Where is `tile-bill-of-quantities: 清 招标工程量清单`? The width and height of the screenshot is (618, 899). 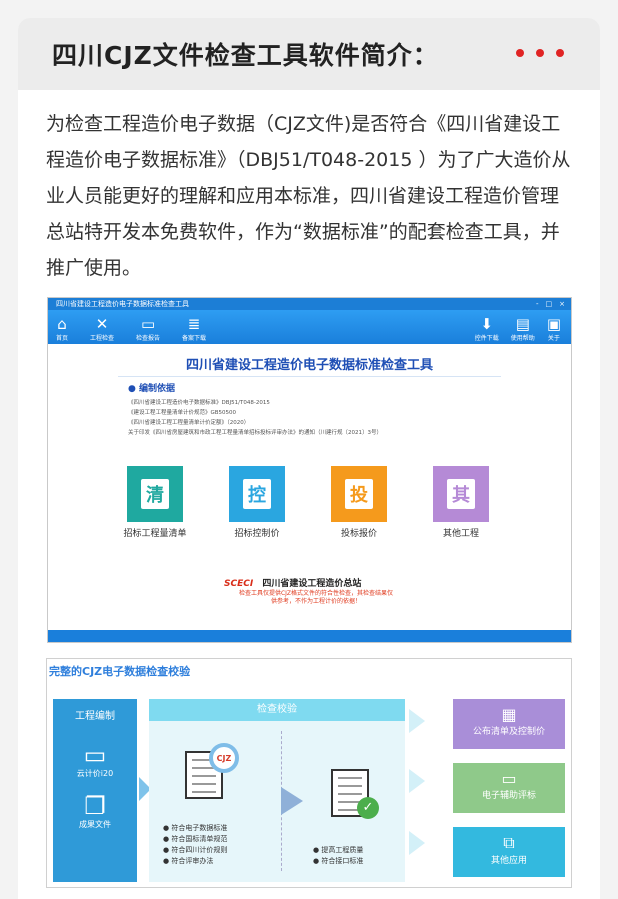
tile-bill-of-quantities: 清 招标工程量清单 is located at coordinates (155, 502).